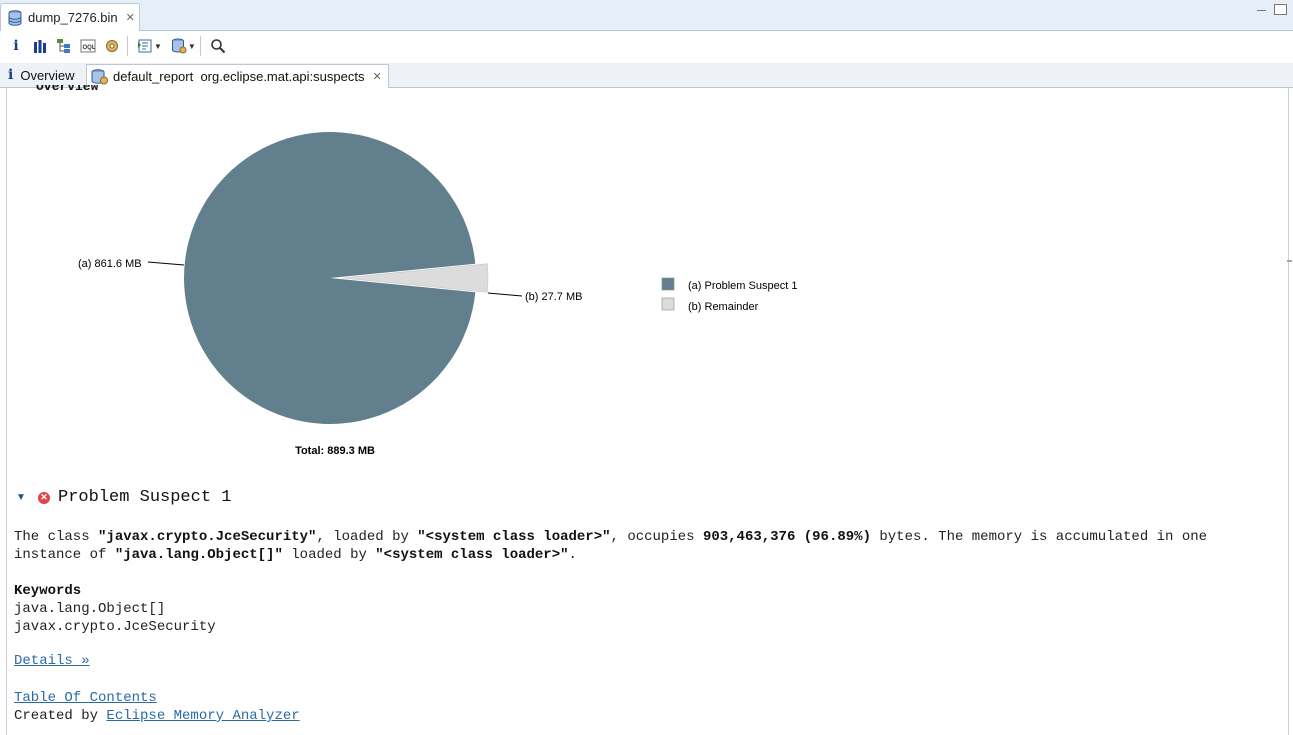 This screenshot has height=735, width=1293. Describe the element at coordinates (110, 264) in the screenshot. I see `pie-label-a: (a) 861.6 MB` at that location.